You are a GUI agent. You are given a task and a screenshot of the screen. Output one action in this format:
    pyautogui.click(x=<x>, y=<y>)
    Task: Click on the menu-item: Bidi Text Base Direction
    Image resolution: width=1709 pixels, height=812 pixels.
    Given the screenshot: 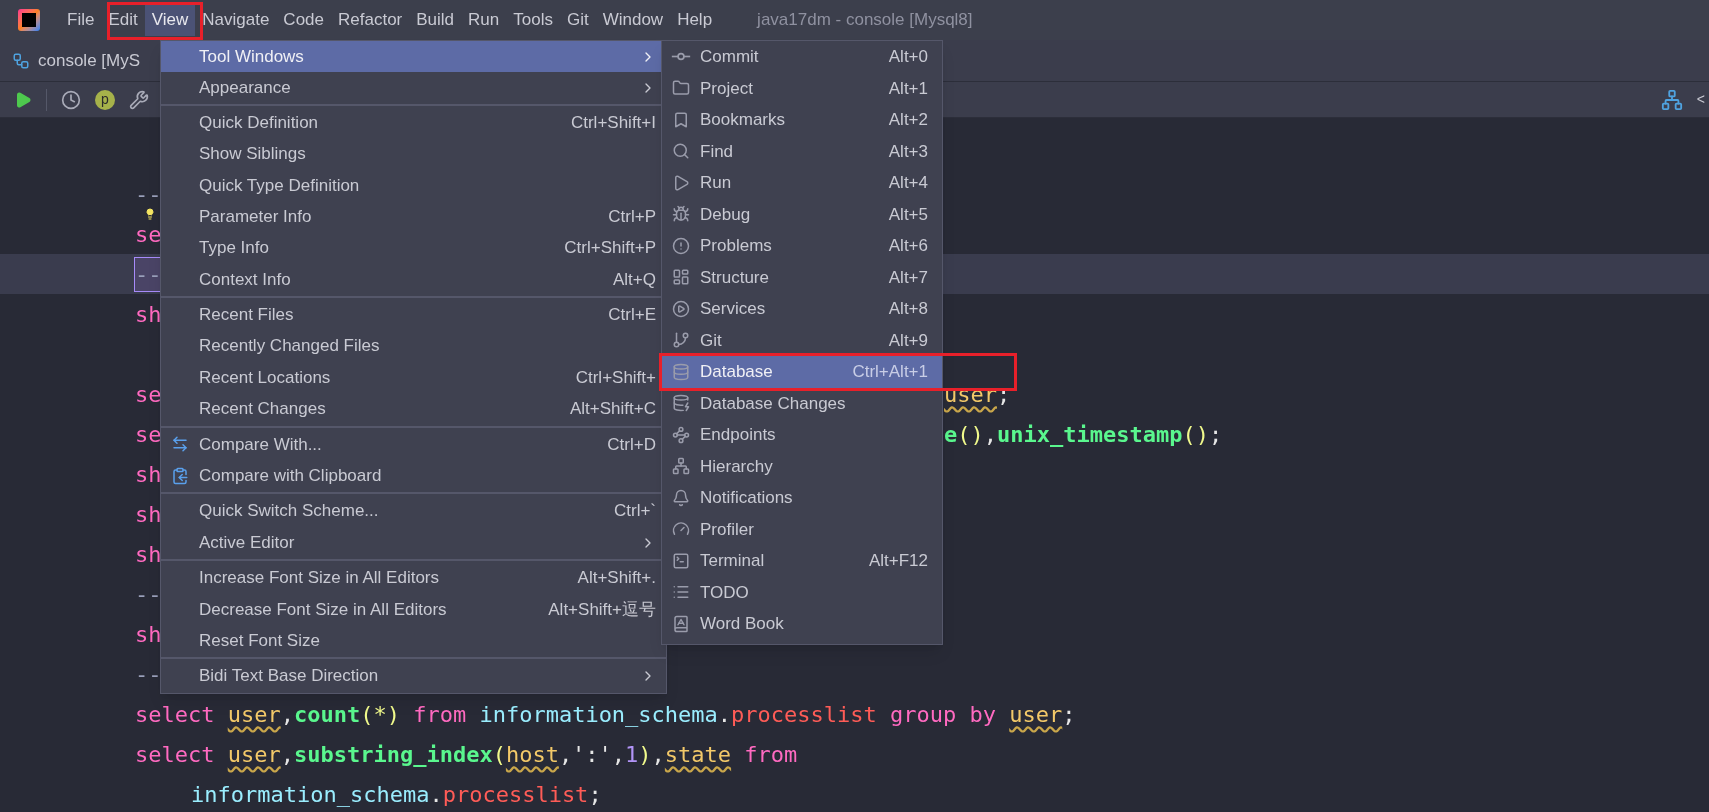 What is the action you would take?
    pyautogui.click(x=413, y=676)
    